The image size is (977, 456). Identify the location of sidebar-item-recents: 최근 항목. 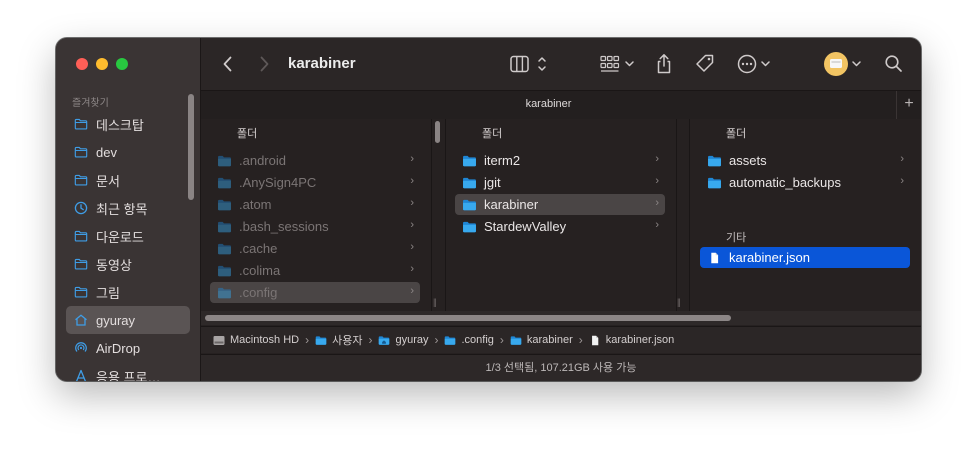
(128, 208).